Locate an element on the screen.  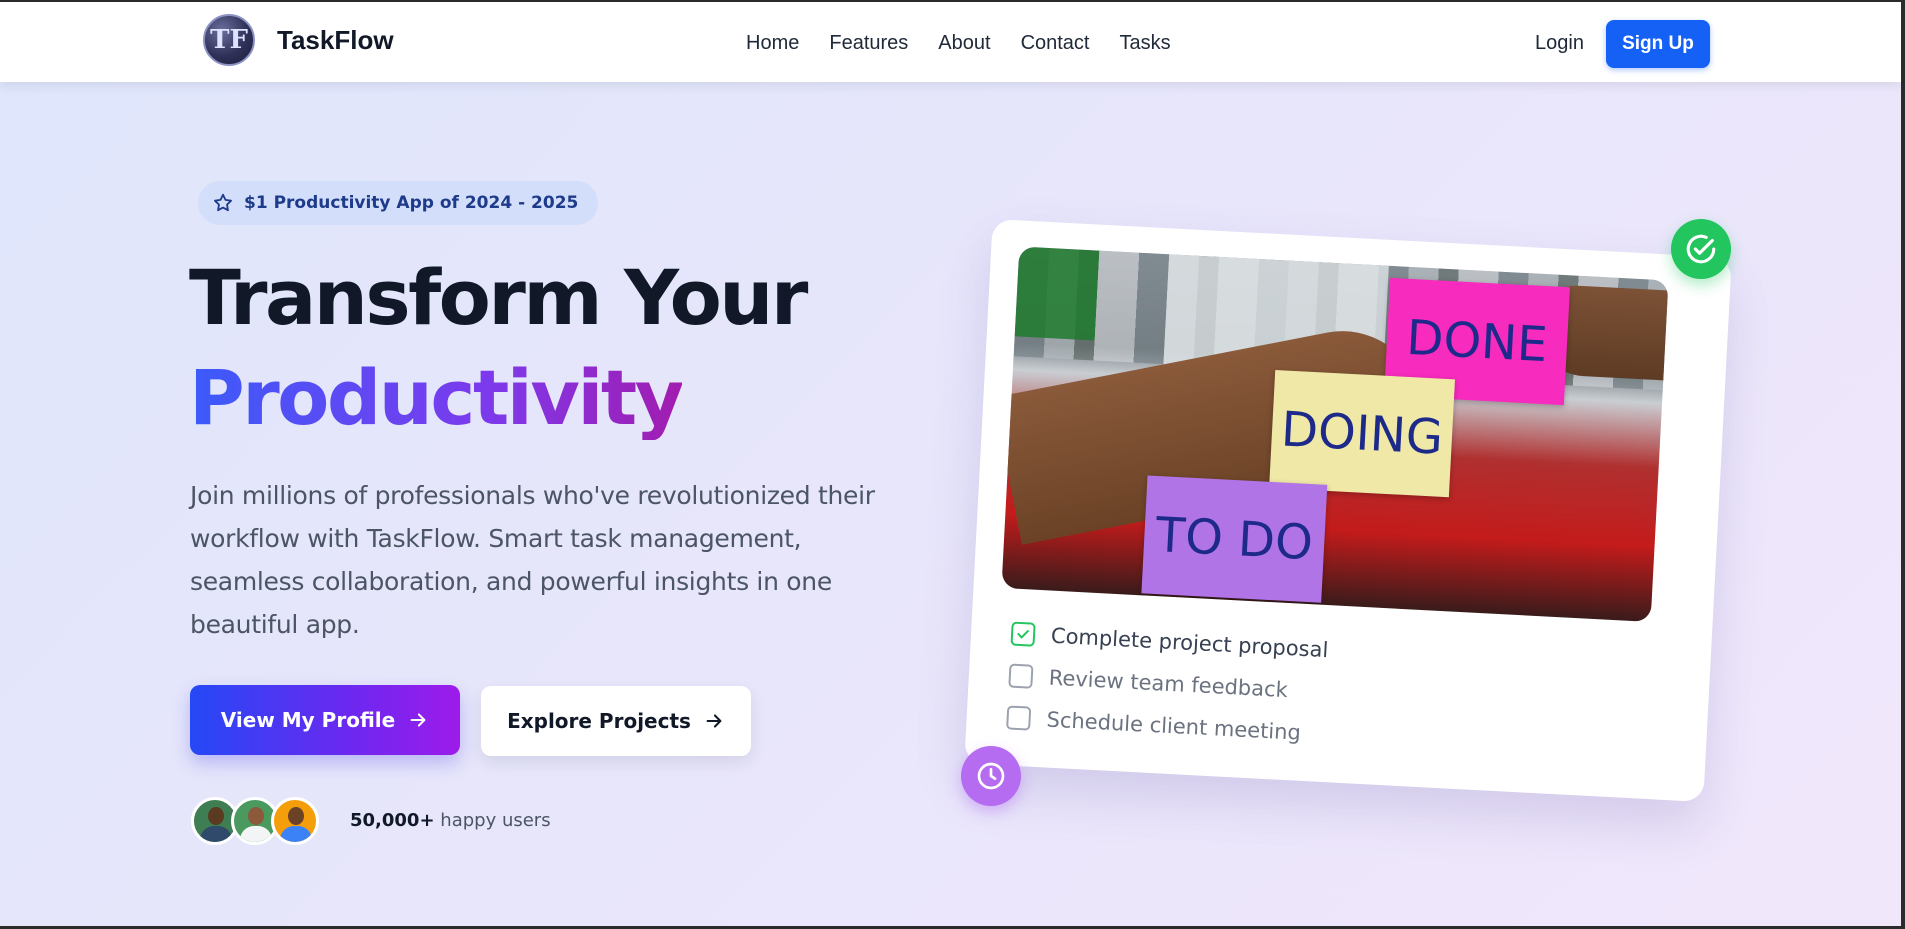
view-profile-label: View My Profile is located at coordinates (308, 720).